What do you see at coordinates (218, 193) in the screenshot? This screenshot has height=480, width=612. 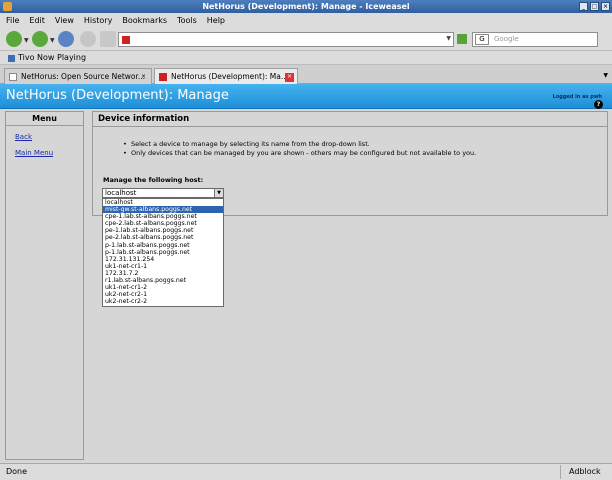 I see `chevron-down-icon: ▼` at bounding box center [218, 193].